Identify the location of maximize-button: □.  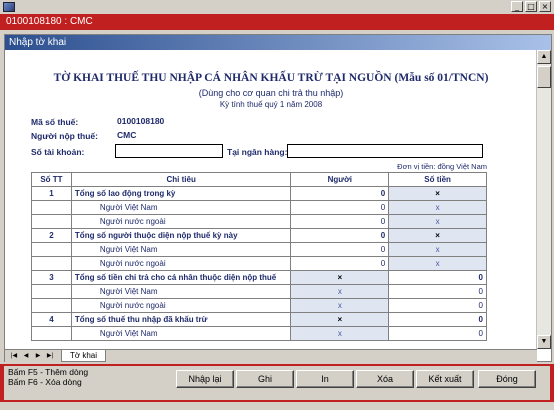
(531, 6).